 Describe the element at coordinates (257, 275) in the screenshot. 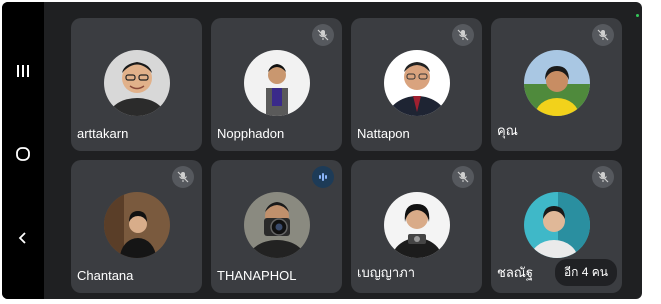

I see `participant-name: THANAPHOL` at that location.